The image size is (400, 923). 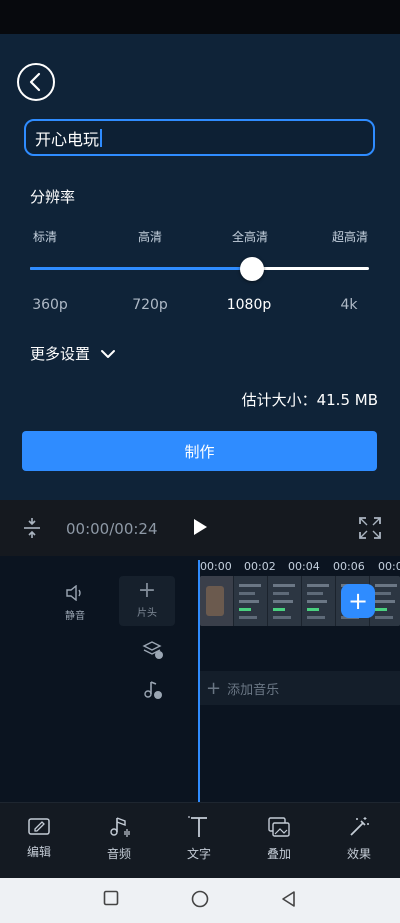 What do you see at coordinates (119, 838) in the screenshot?
I see `tool-audio: 音频` at bounding box center [119, 838].